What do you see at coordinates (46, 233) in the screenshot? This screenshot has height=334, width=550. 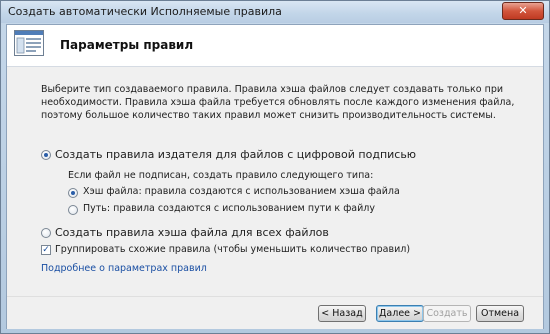 I see `hash-all-radio` at bounding box center [46, 233].